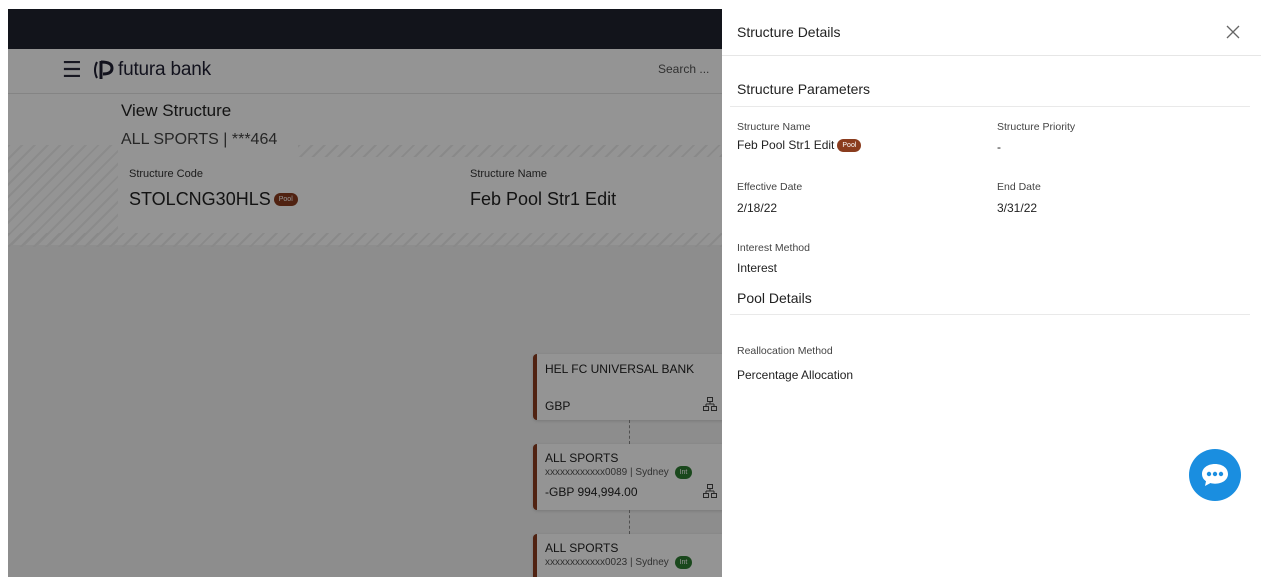 This screenshot has height=577, width=1261. Describe the element at coordinates (774, 127) in the screenshot. I see `structure-name-label: Structure Name` at that location.